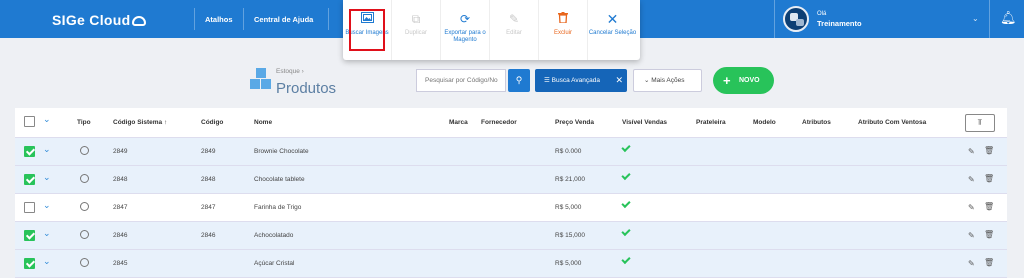 This screenshot has width=1024, height=278. I want to click on filter-icon: ☰, so click(547, 80).